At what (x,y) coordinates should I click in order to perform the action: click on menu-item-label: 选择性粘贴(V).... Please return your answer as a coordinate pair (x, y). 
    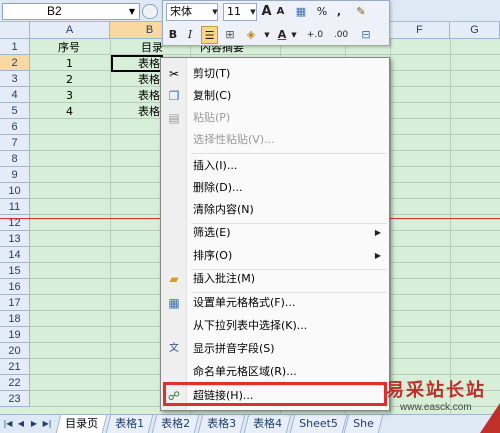
    Looking at the image, I should click on (234, 139).